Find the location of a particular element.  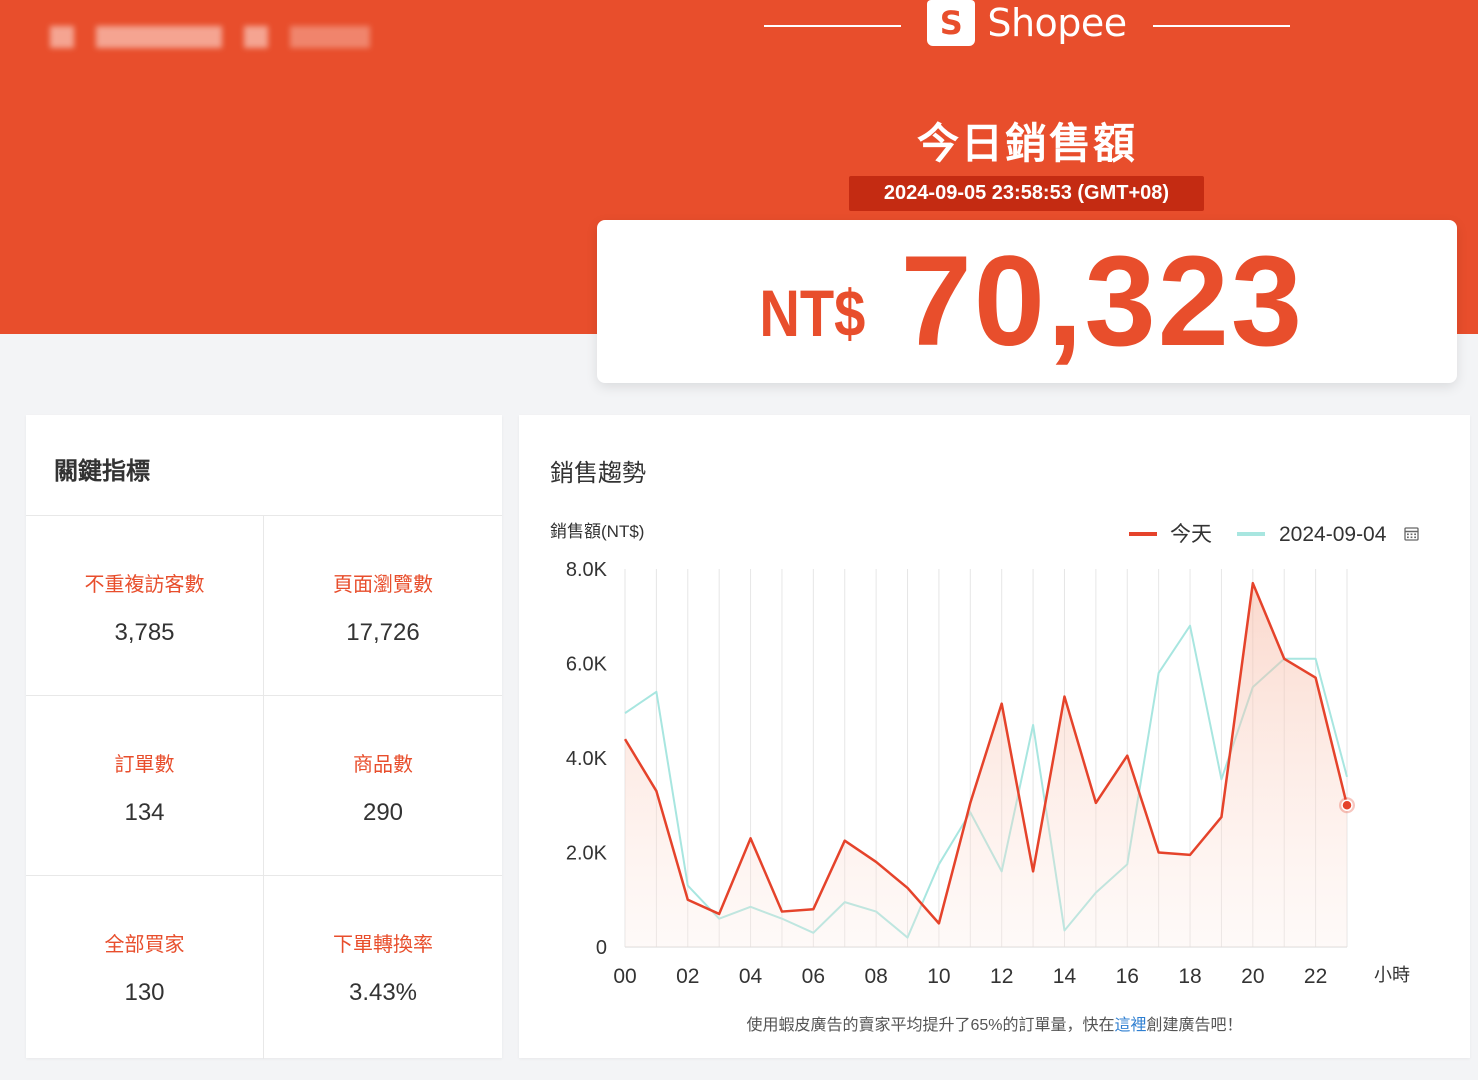

metric-buyers: 全部買家 130 is located at coordinates (145, 967).